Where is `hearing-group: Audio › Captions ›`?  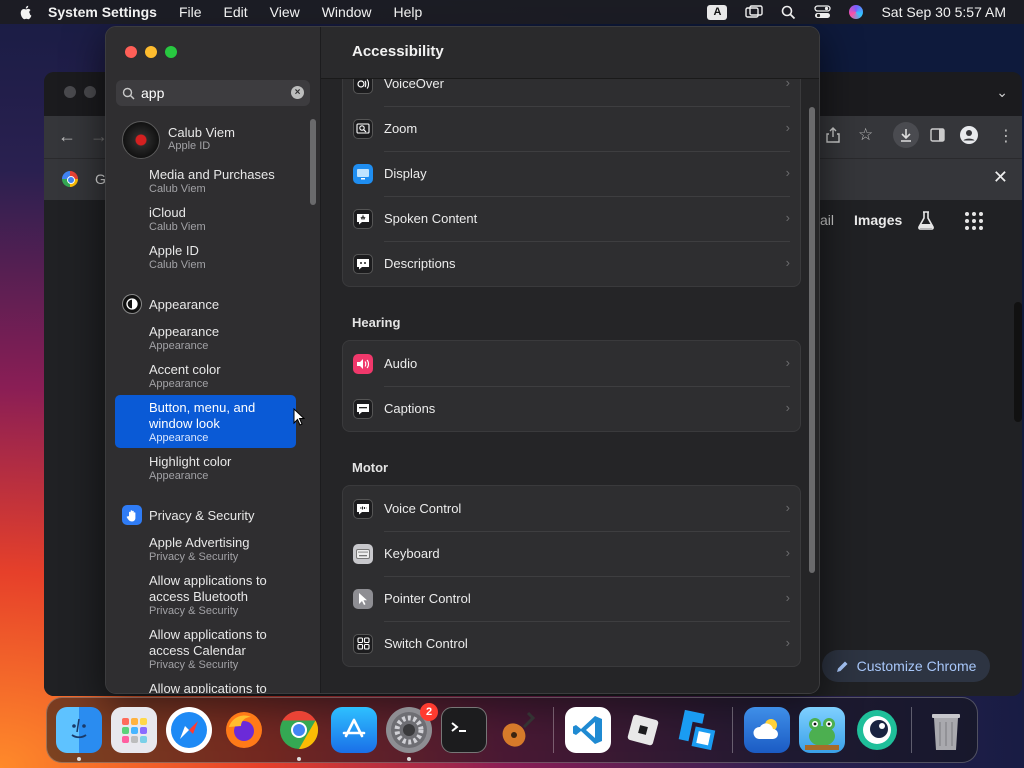 hearing-group: Audio › Captions › is located at coordinates (571, 386).